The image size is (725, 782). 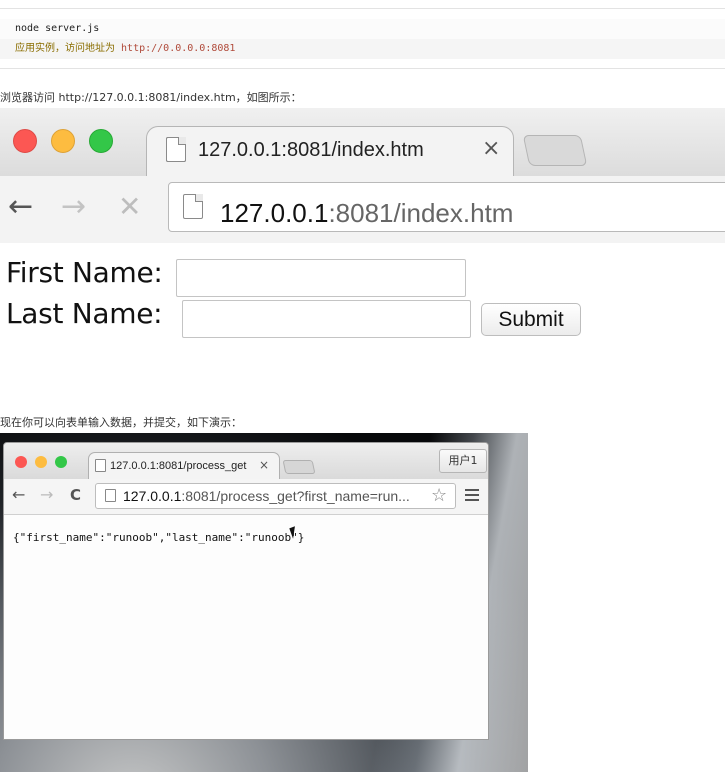 What do you see at coordinates (491, 148) in the screenshot?
I see `tab-close-icon: ×` at bounding box center [491, 148].